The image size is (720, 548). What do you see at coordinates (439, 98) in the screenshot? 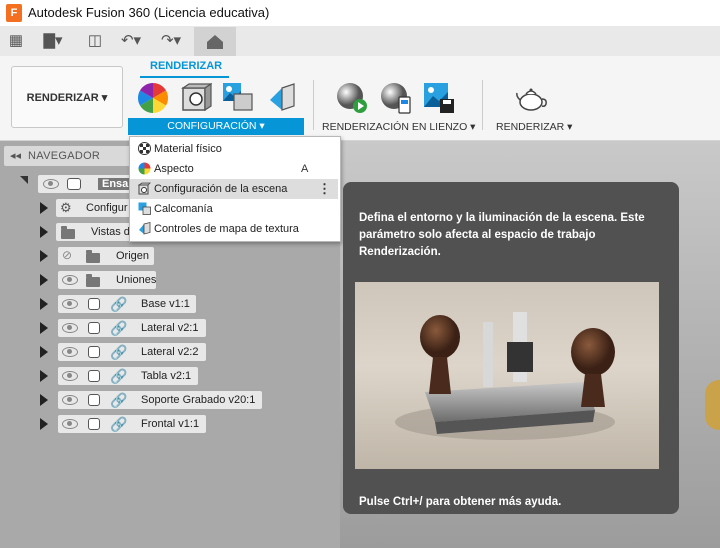
I see `capture-image-icon` at bounding box center [439, 98].